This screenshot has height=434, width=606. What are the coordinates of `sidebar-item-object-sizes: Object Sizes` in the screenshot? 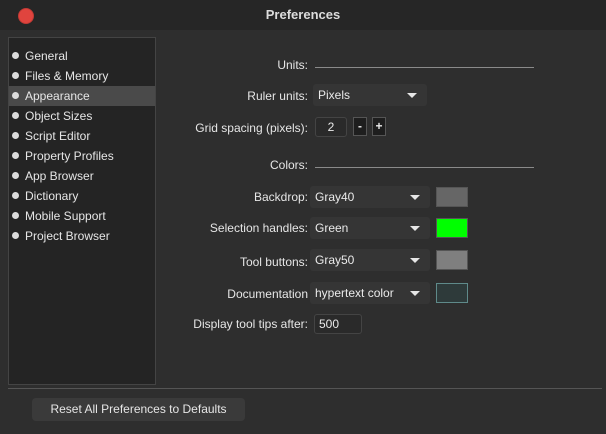 It's located at (82, 116).